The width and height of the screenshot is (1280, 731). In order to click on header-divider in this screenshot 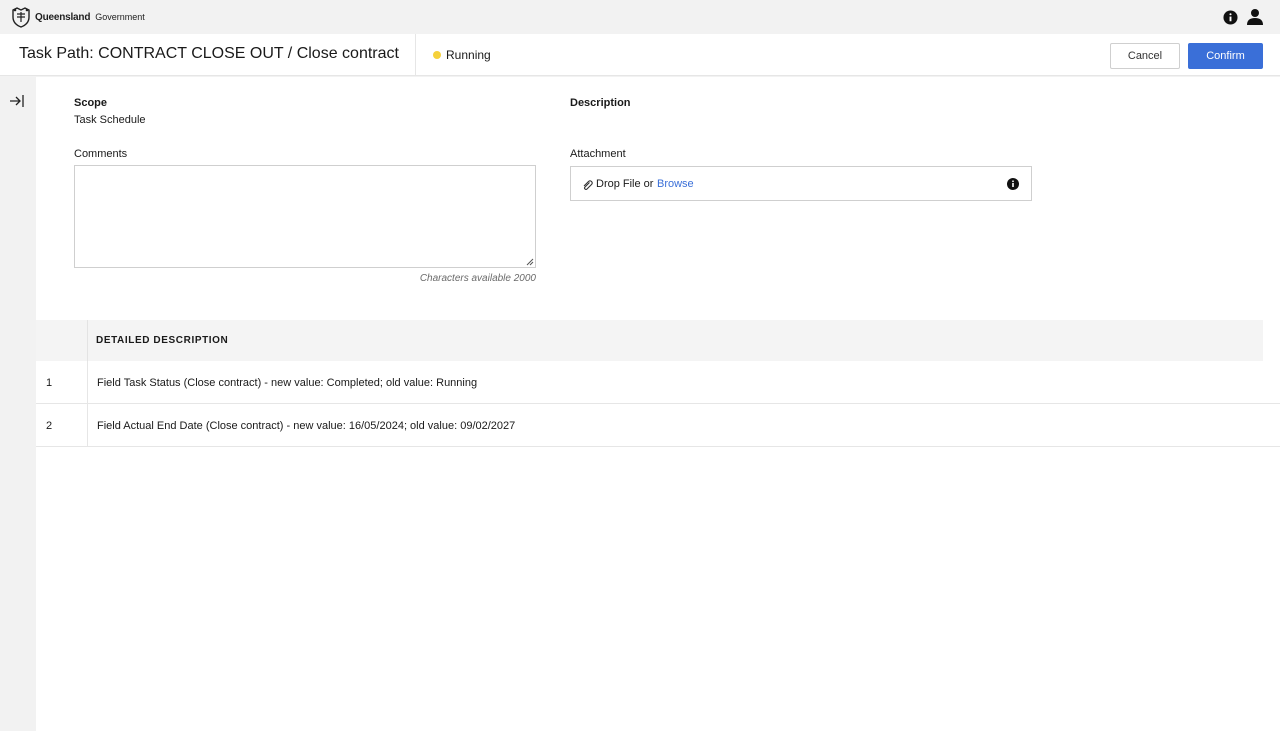, I will do `click(415, 55)`.